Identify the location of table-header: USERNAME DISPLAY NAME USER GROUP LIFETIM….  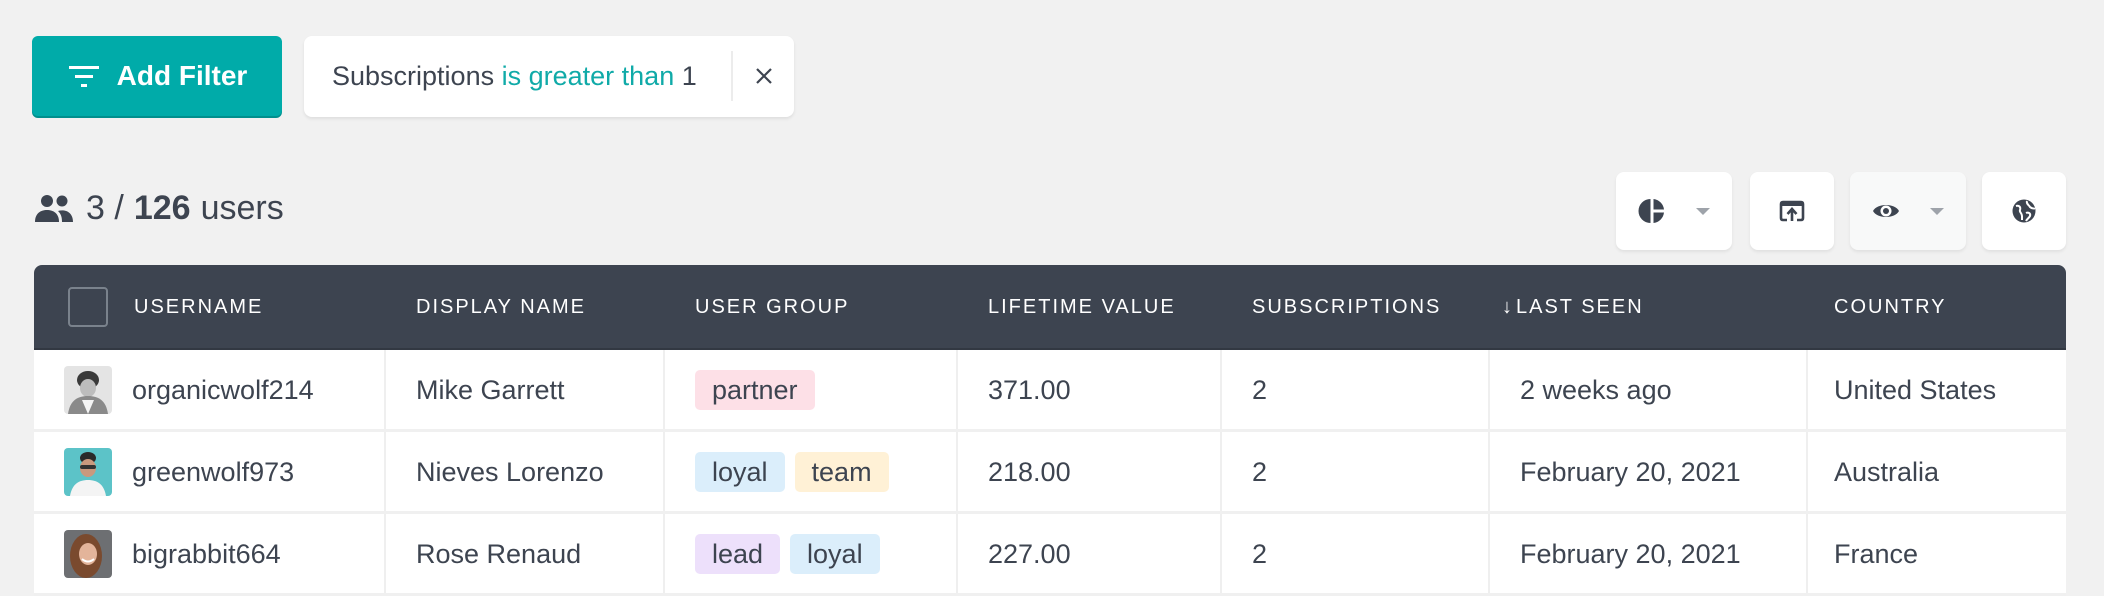
(1050, 307).